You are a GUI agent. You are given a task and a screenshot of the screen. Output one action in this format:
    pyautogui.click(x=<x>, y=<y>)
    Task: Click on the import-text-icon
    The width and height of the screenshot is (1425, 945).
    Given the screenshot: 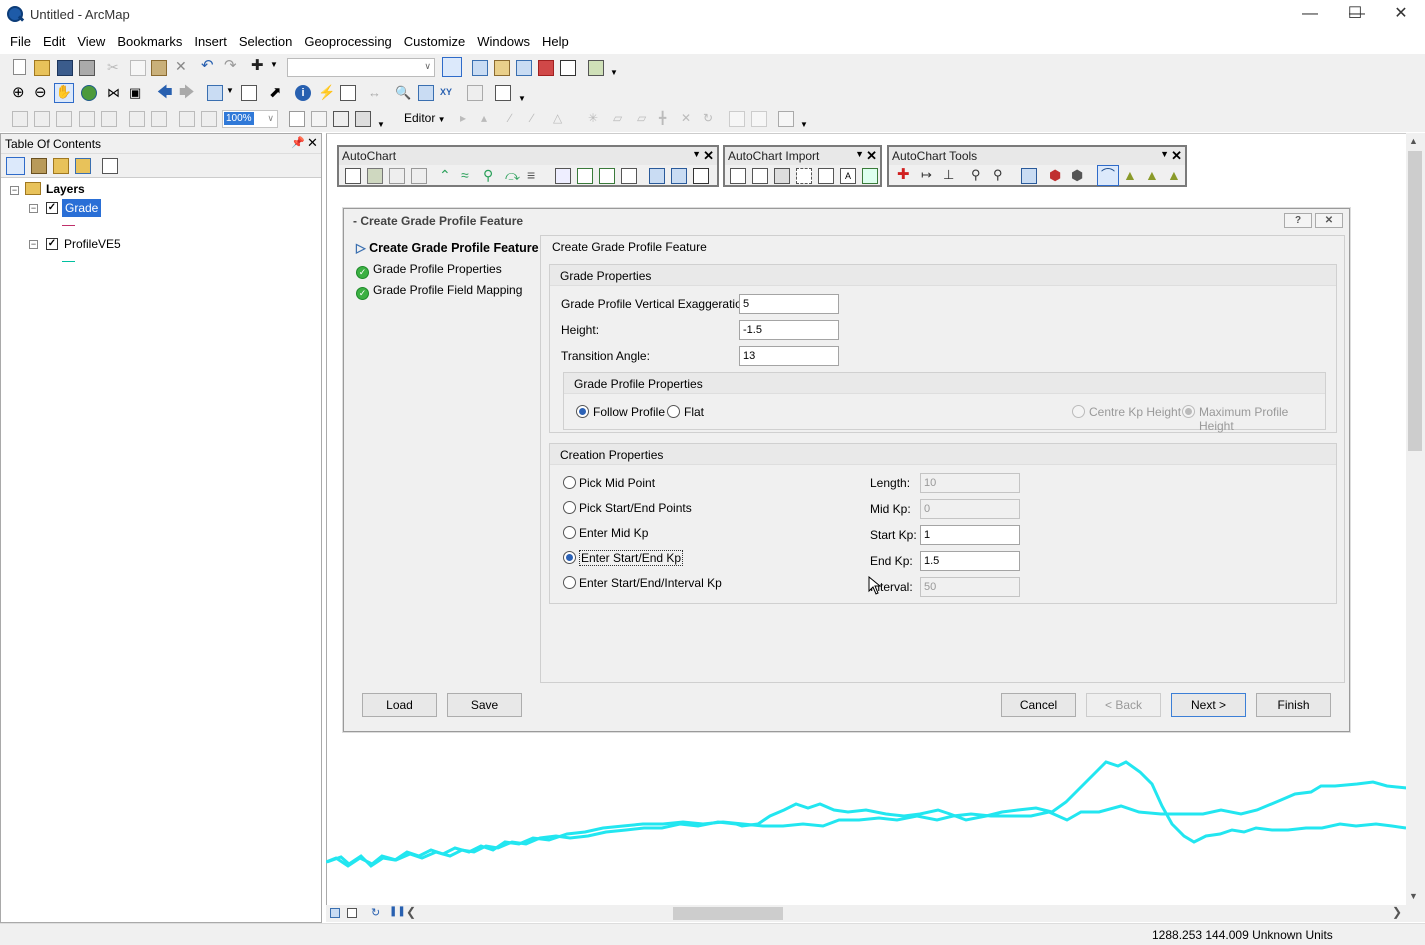 What is the action you would take?
    pyautogui.click(x=738, y=176)
    